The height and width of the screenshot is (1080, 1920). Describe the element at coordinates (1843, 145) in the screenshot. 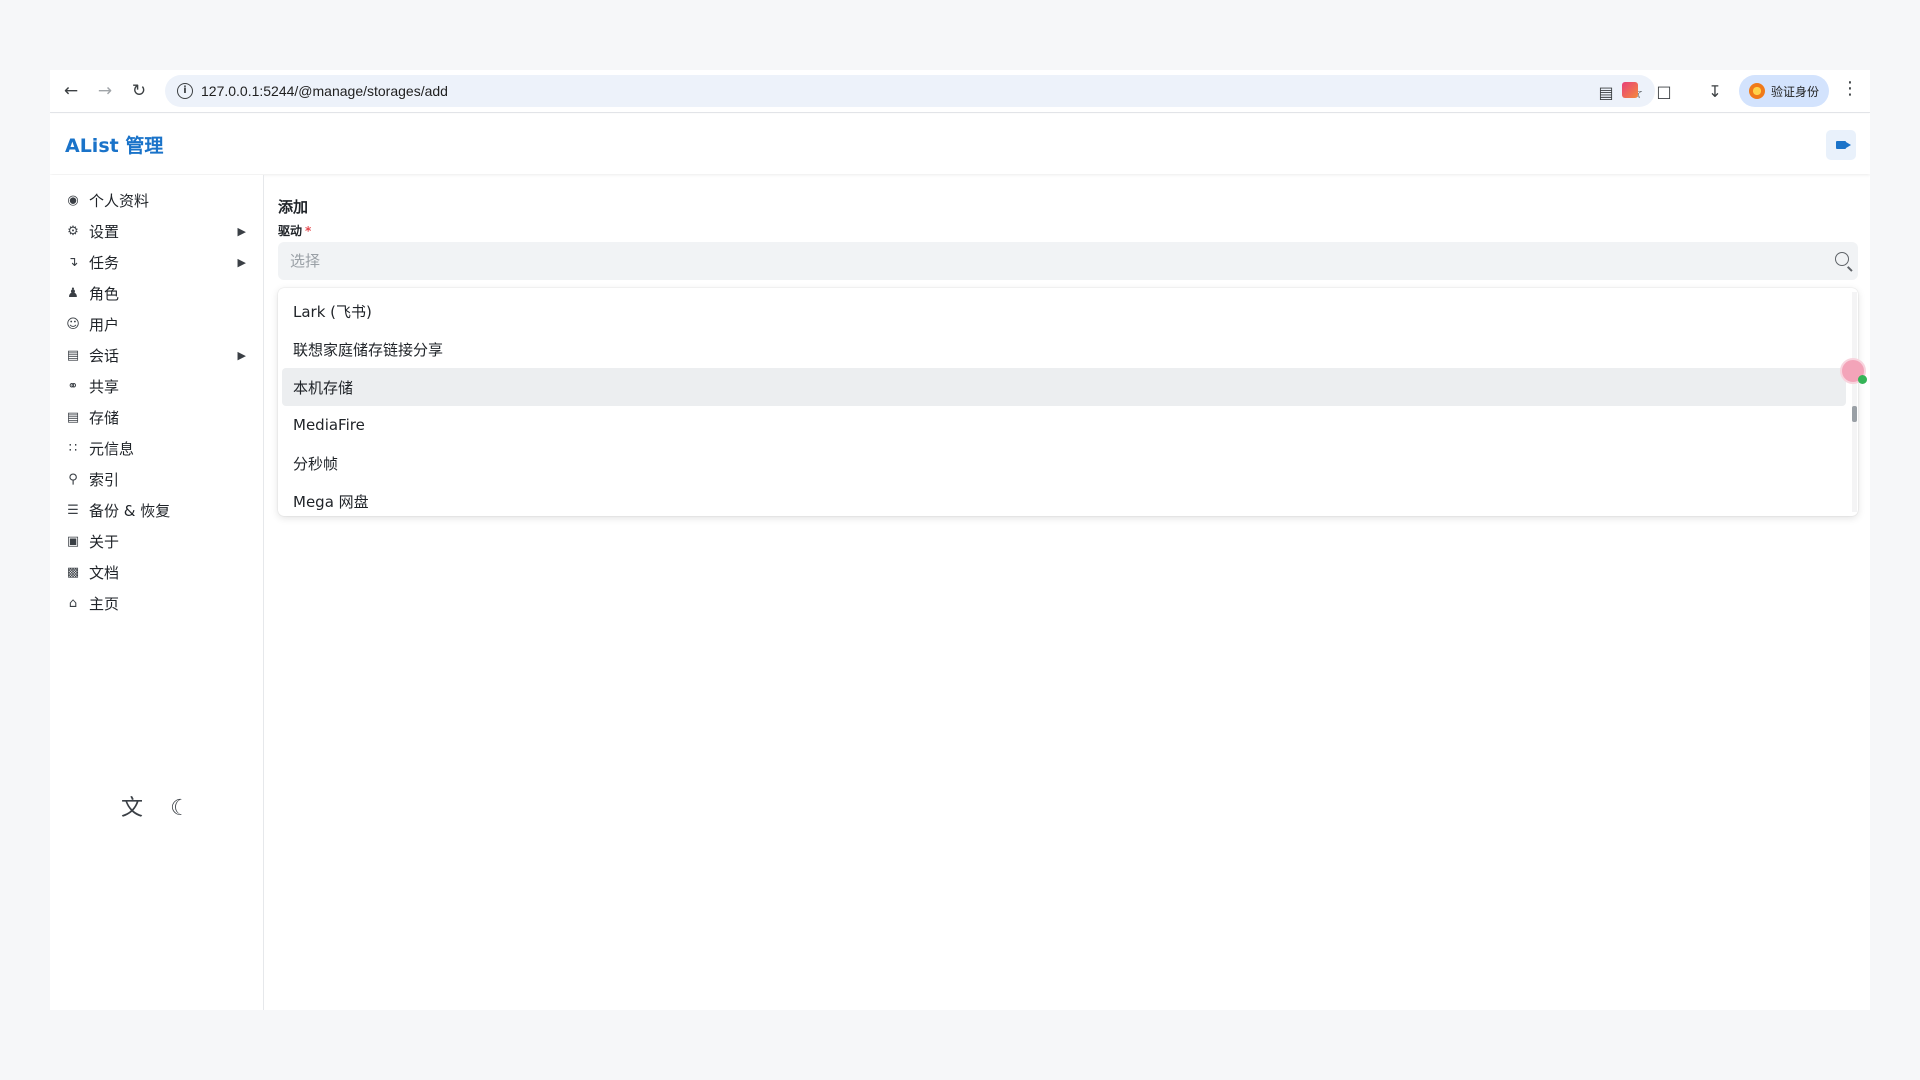

I see `video-icon` at that location.